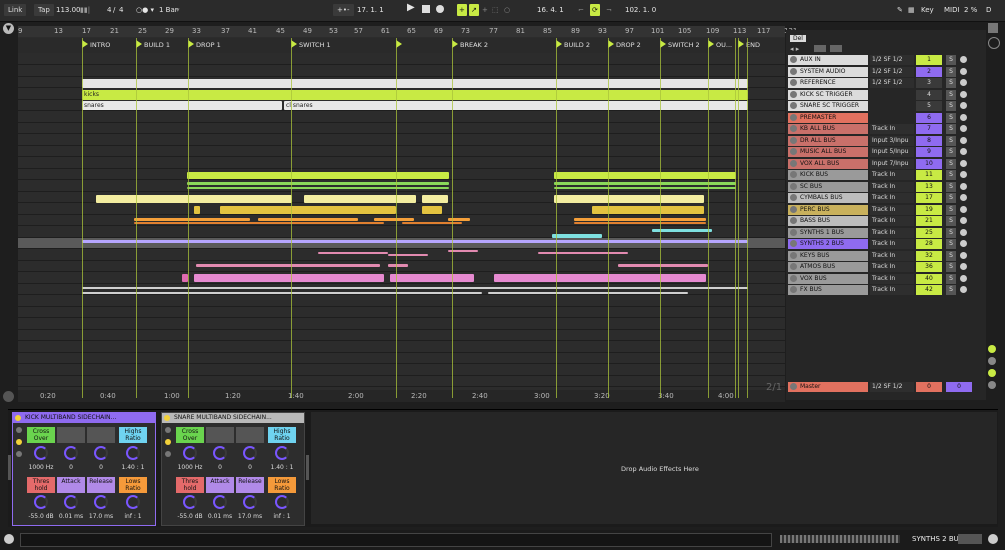 This screenshot has height=550, width=1005. Describe the element at coordinates (680, 45) in the screenshot. I see `locator-switch-2: SWITCH 2` at that location.